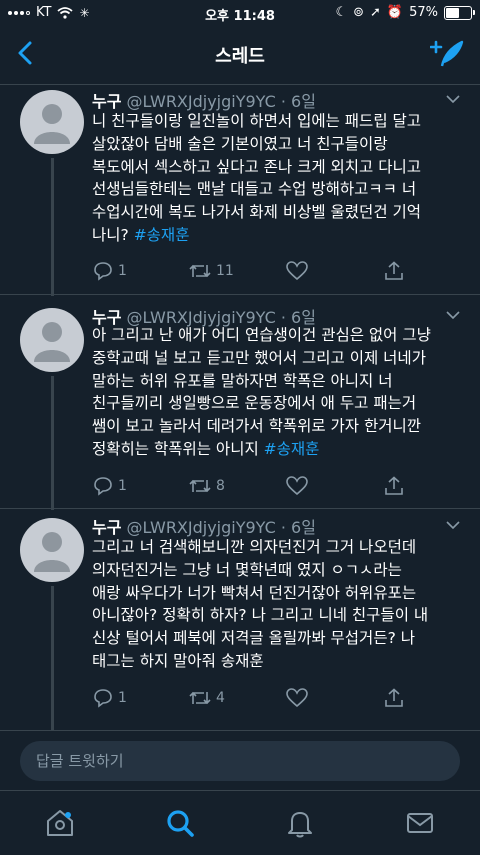 This screenshot has height=855, width=480. I want to click on moon-icon: ☾, so click(341, 12).